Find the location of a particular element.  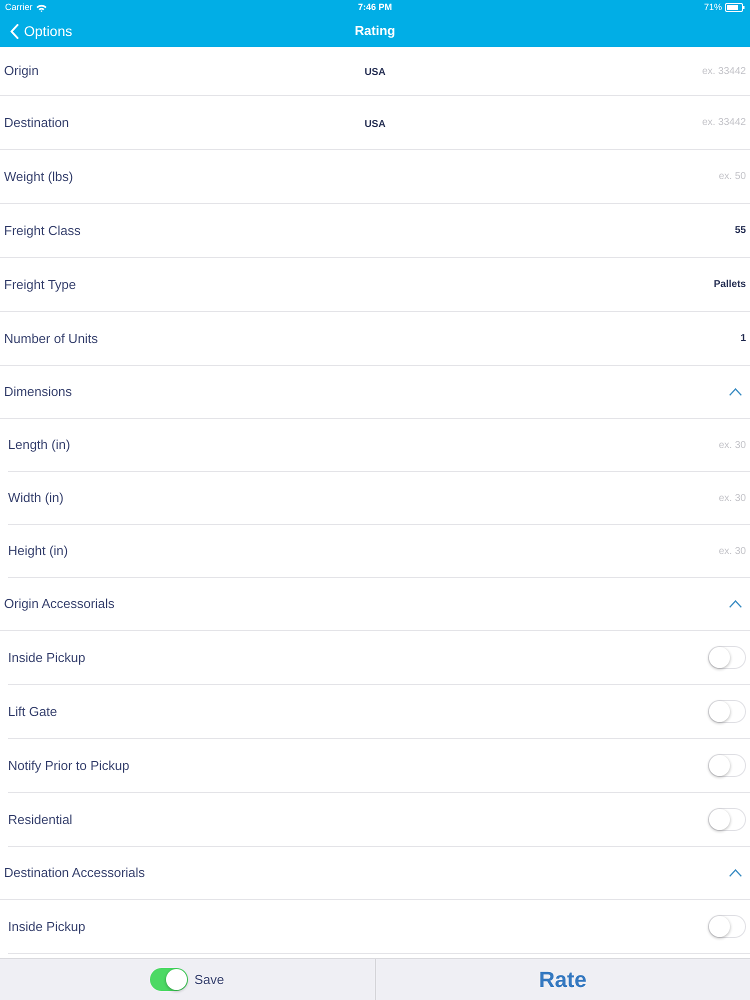

input-field: ex. 50 is located at coordinates (701, 176).